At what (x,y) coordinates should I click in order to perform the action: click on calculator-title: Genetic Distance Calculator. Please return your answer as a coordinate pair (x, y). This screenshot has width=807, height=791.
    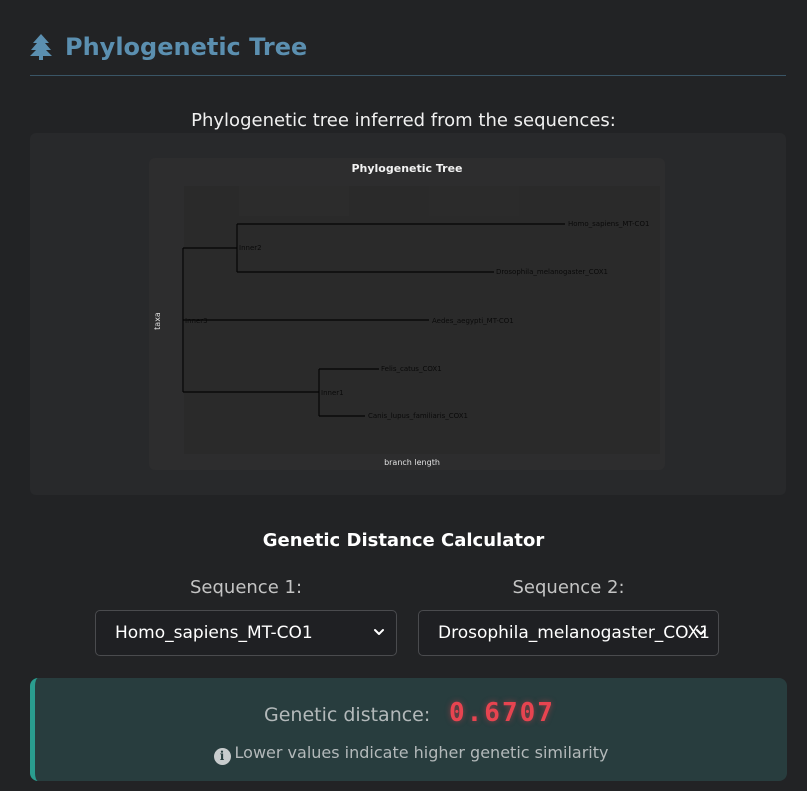
    Looking at the image, I should click on (403, 540).